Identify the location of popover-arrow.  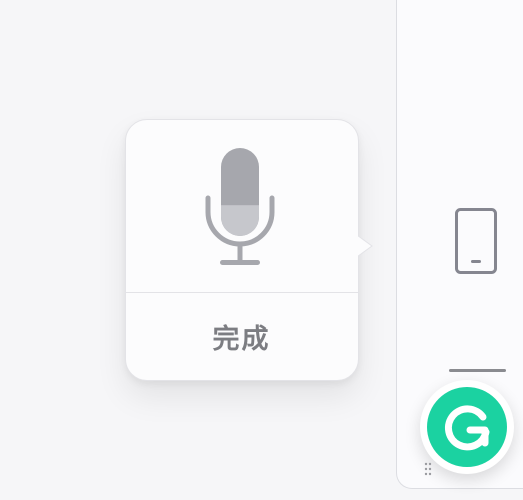
(361, 246).